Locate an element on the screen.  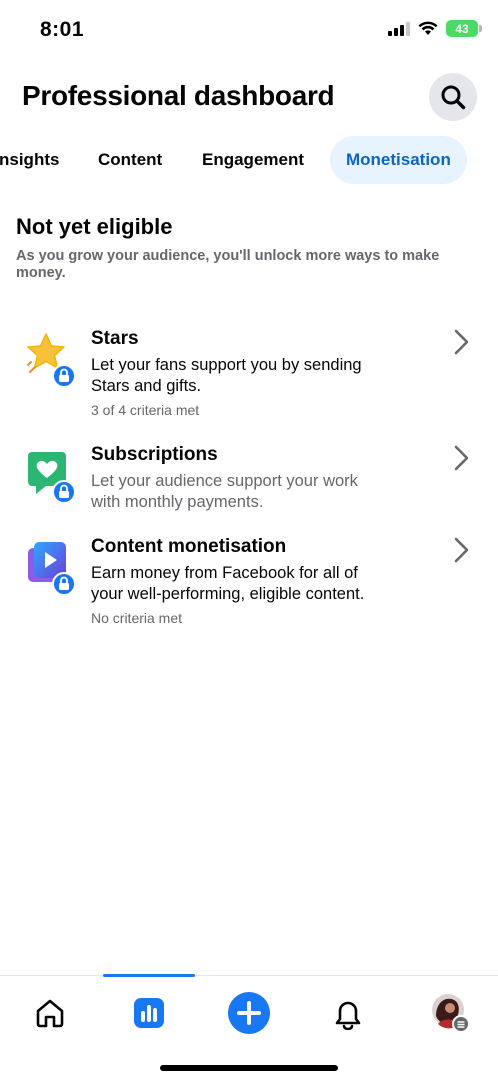
nav-create is located at coordinates (249, 1013).